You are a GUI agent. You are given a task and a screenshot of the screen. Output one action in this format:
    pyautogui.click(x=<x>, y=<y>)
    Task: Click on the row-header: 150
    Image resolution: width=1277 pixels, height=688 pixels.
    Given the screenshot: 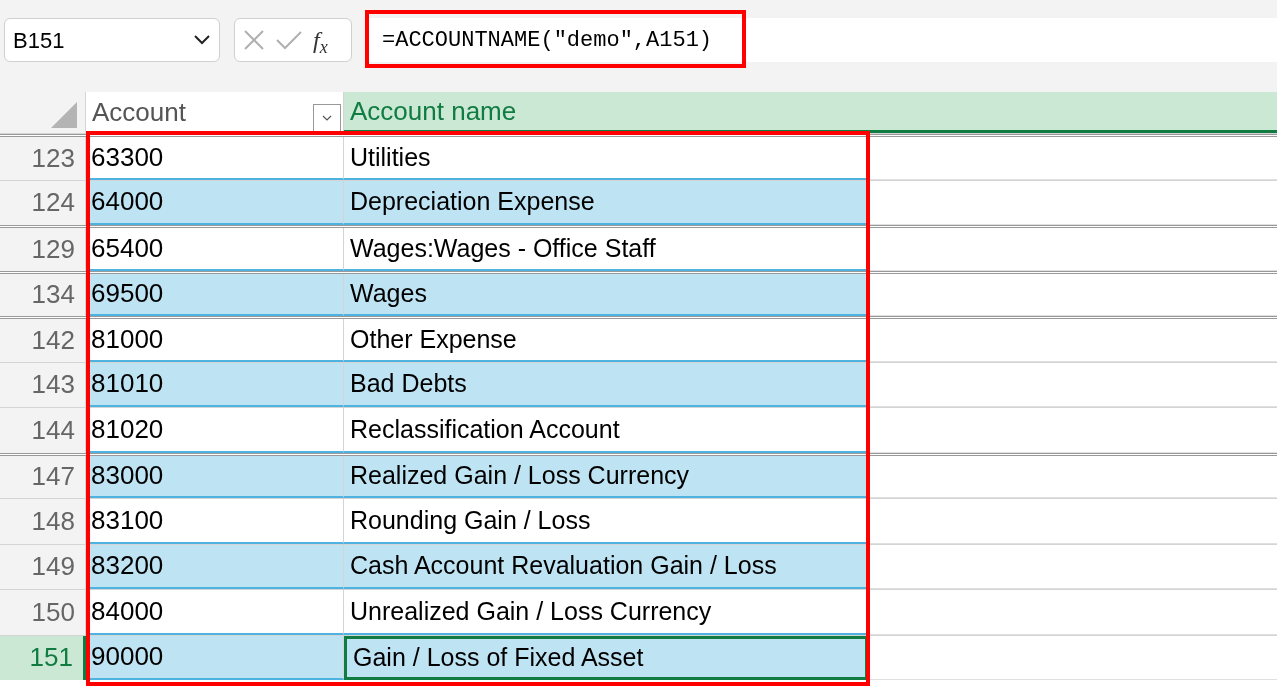 What is the action you would take?
    pyautogui.click(x=43, y=612)
    